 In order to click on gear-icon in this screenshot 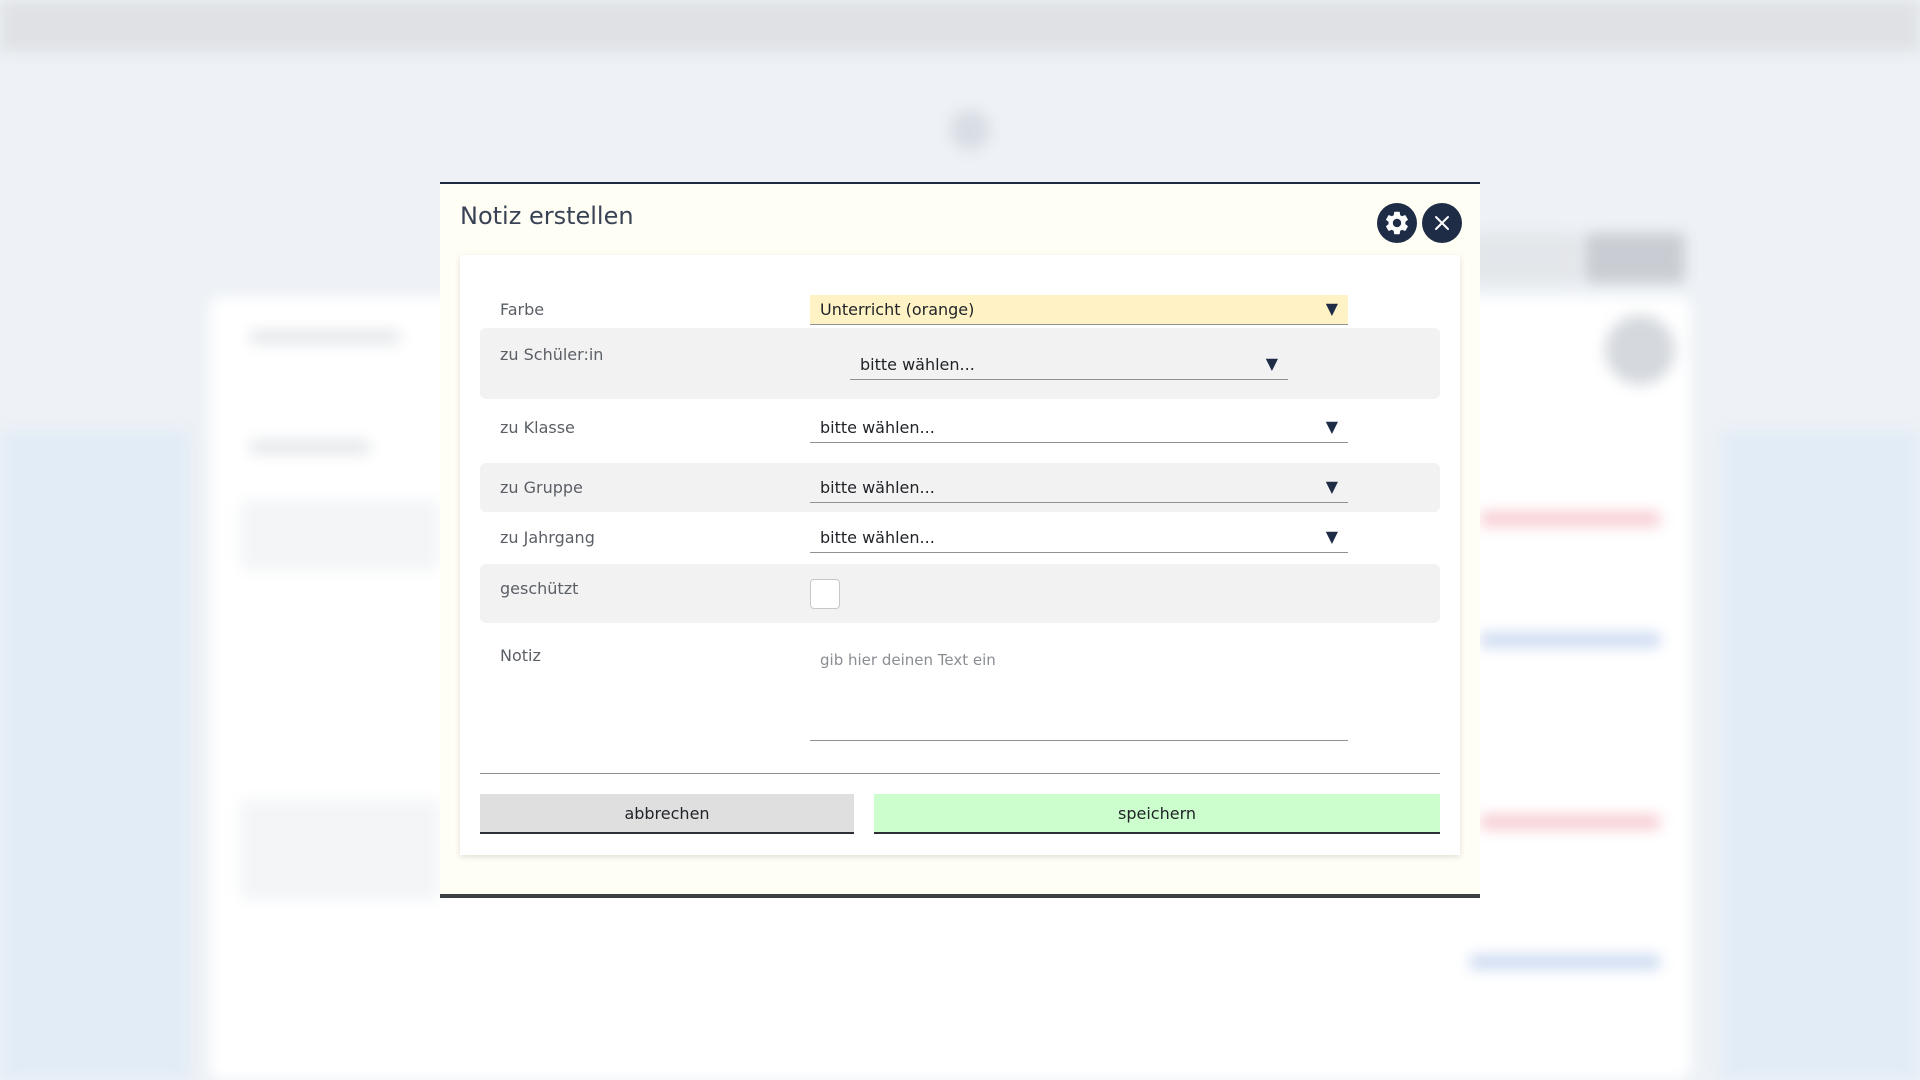, I will do `click(1397, 223)`.